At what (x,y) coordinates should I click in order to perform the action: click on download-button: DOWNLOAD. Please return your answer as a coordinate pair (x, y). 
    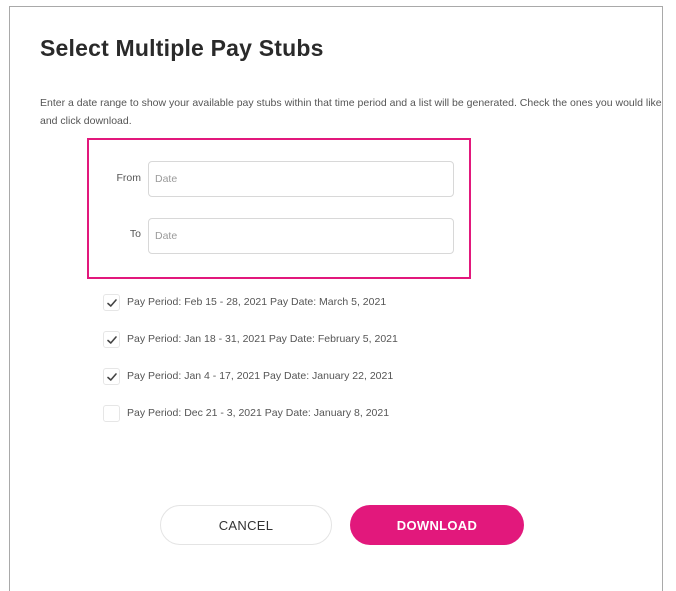
    Looking at the image, I should click on (437, 525).